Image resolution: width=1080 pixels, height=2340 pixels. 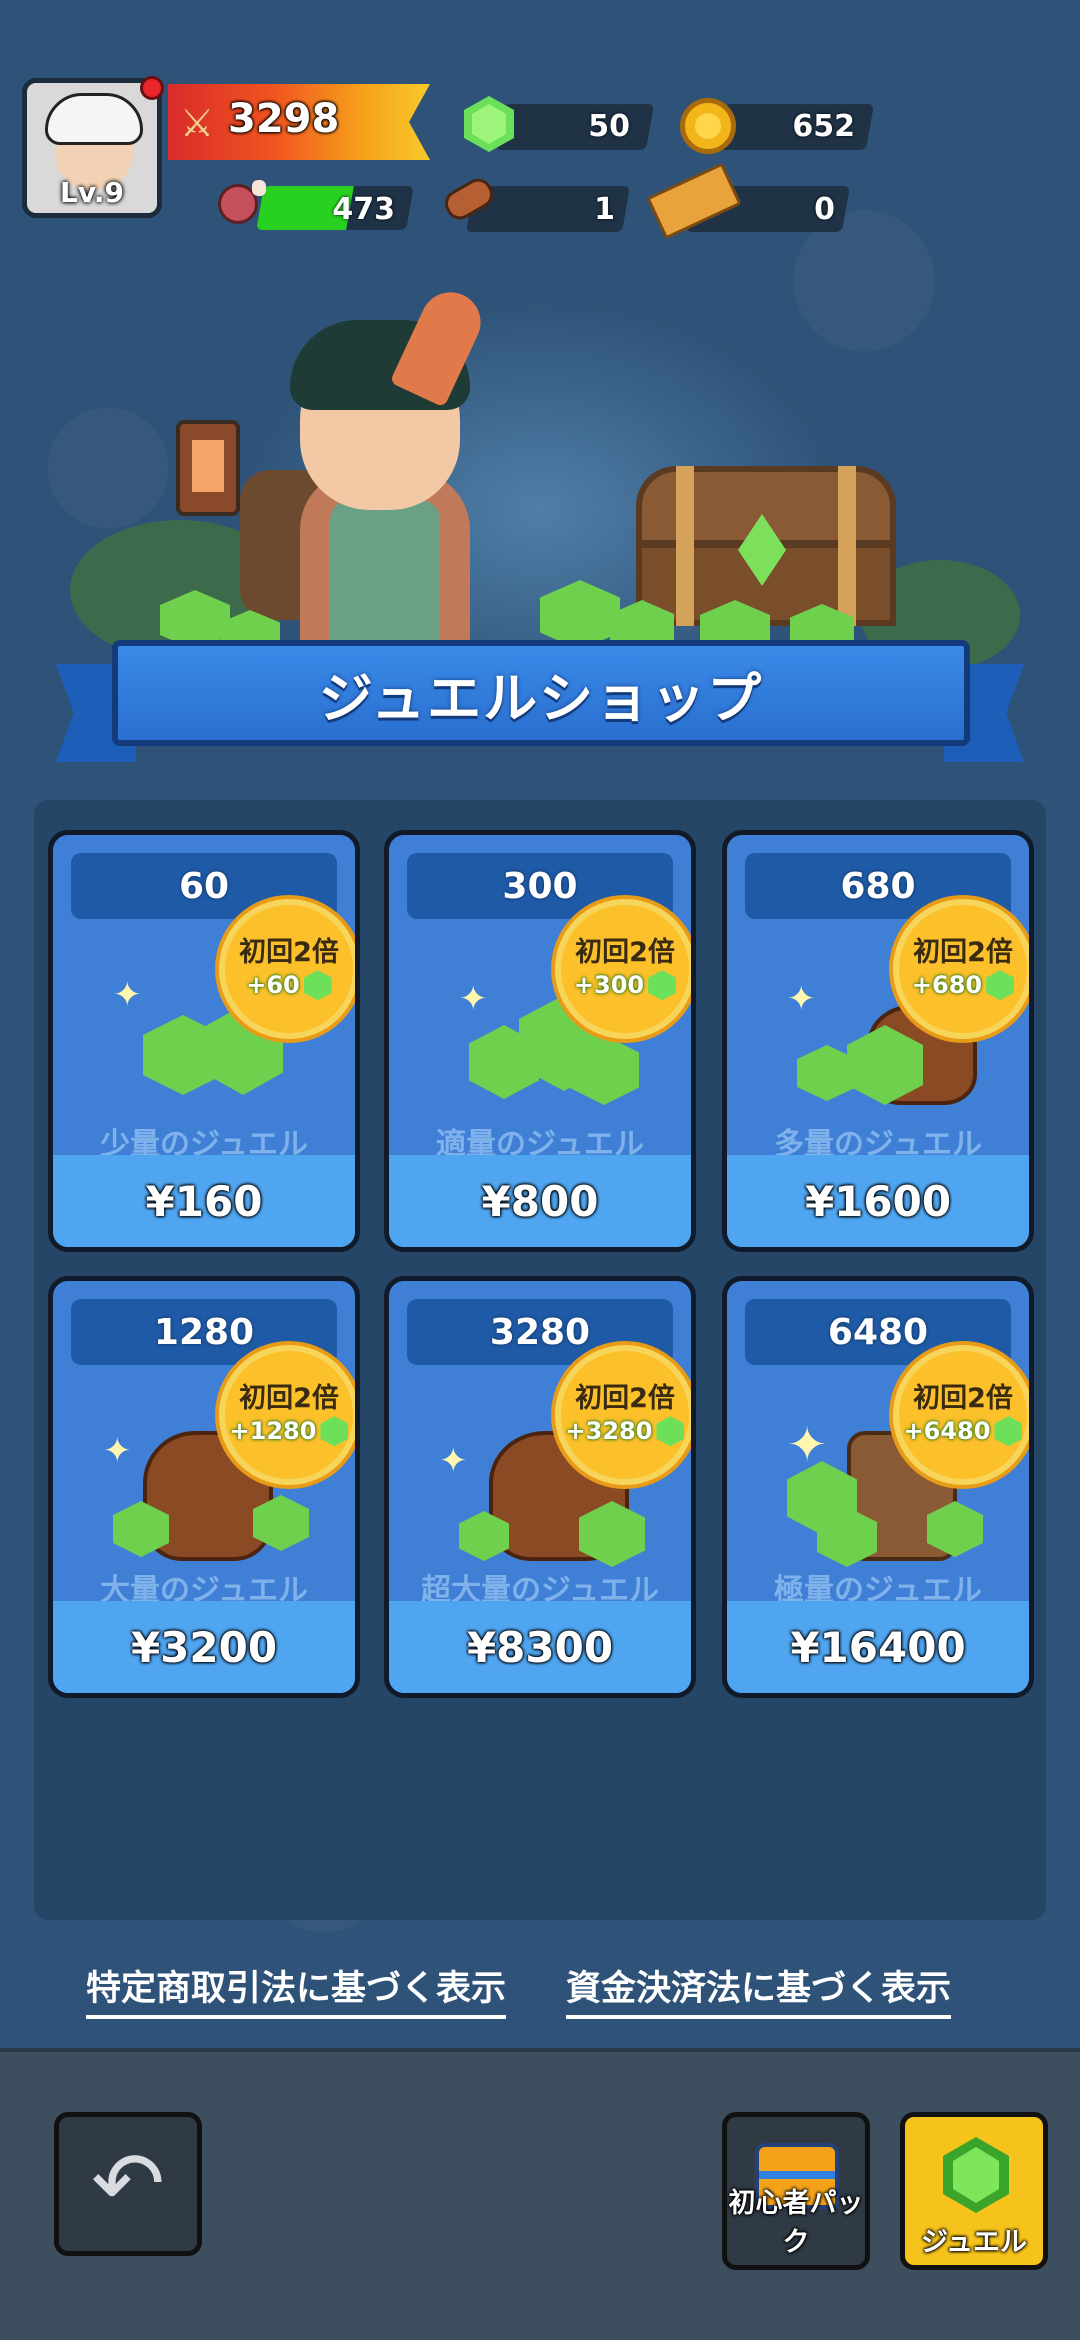 I want to click on jewel-price: ¥16400, so click(x=878, y=1647).